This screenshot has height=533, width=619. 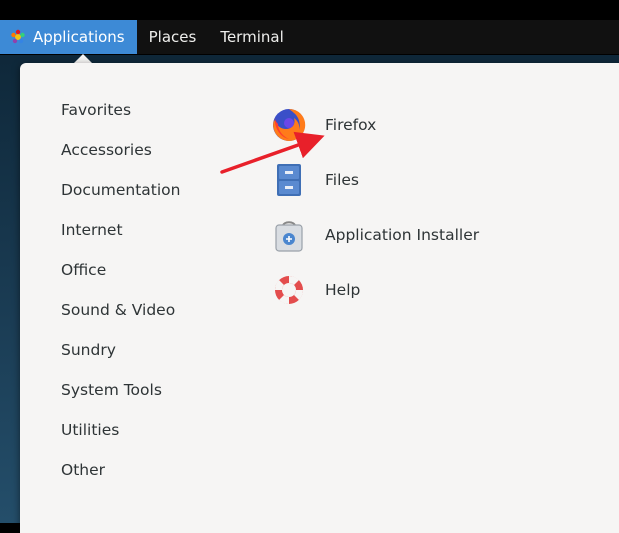 I want to click on help-icon, so click(x=289, y=290).